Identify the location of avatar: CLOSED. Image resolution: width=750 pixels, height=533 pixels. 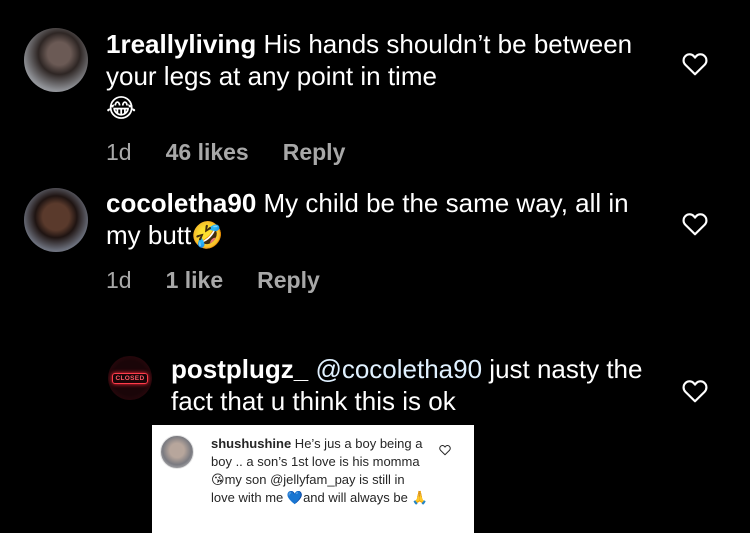
(130, 378).